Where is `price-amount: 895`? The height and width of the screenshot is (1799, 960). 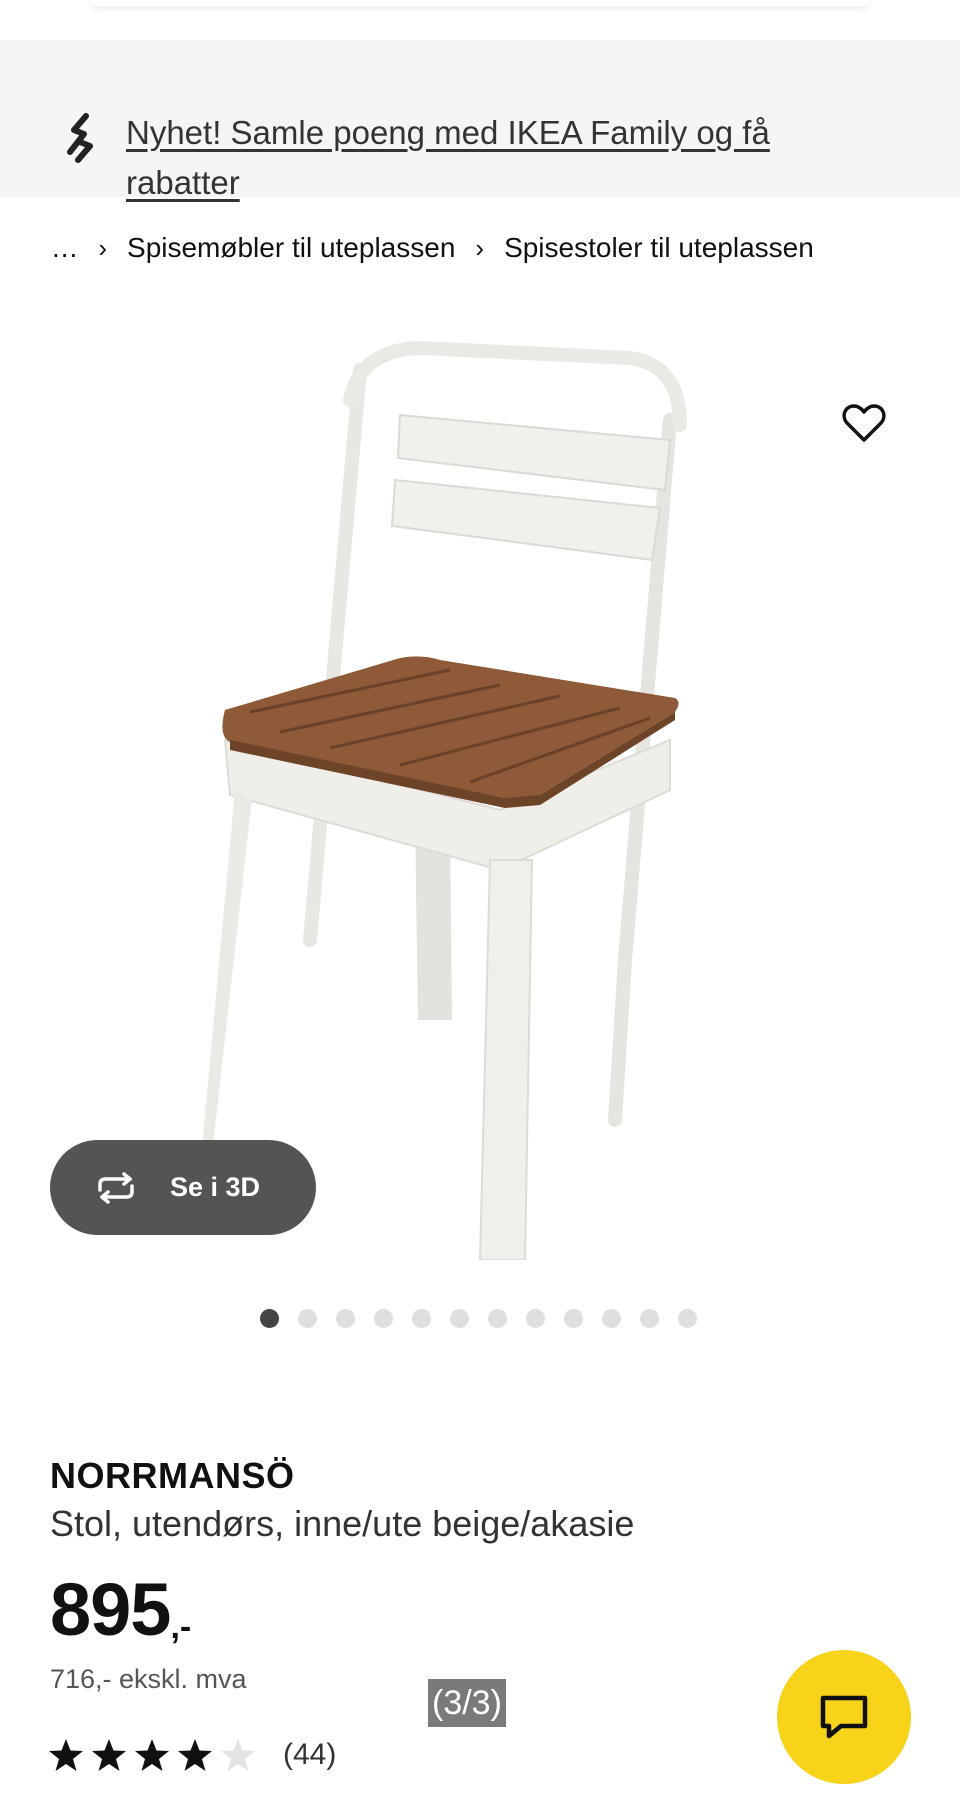 price-amount: 895 is located at coordinates (110, 1609).